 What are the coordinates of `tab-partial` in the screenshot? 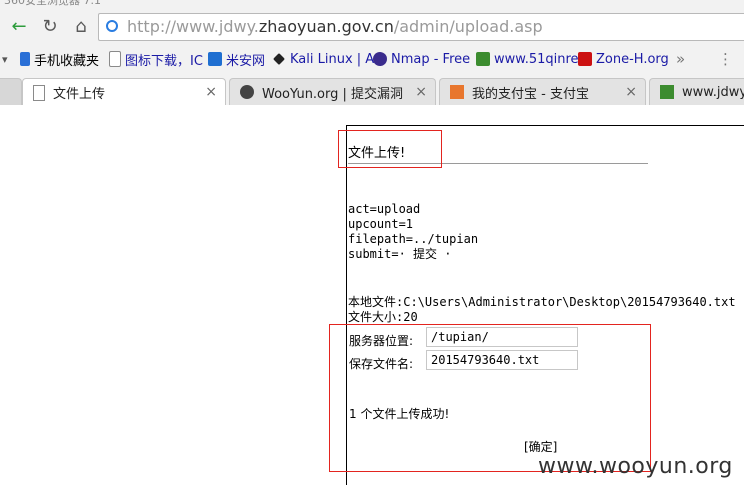 It's located at (11, 91).